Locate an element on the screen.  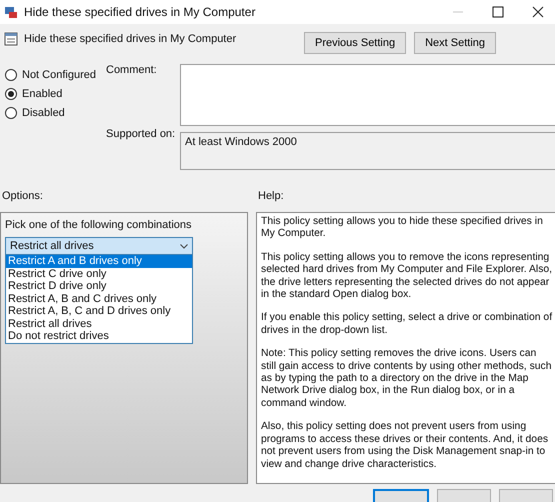
supported-on-field: At least Windows 2000 is located at coordinates (367, 151).